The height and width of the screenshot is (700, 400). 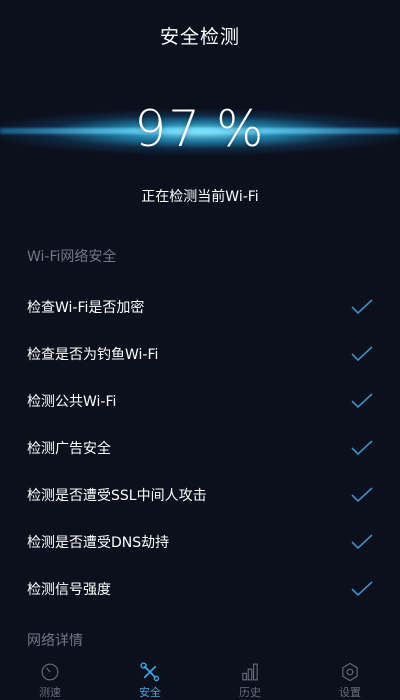 I want to click on check-item-ad-security: 检测广告安全, so click(x=200, y=447).